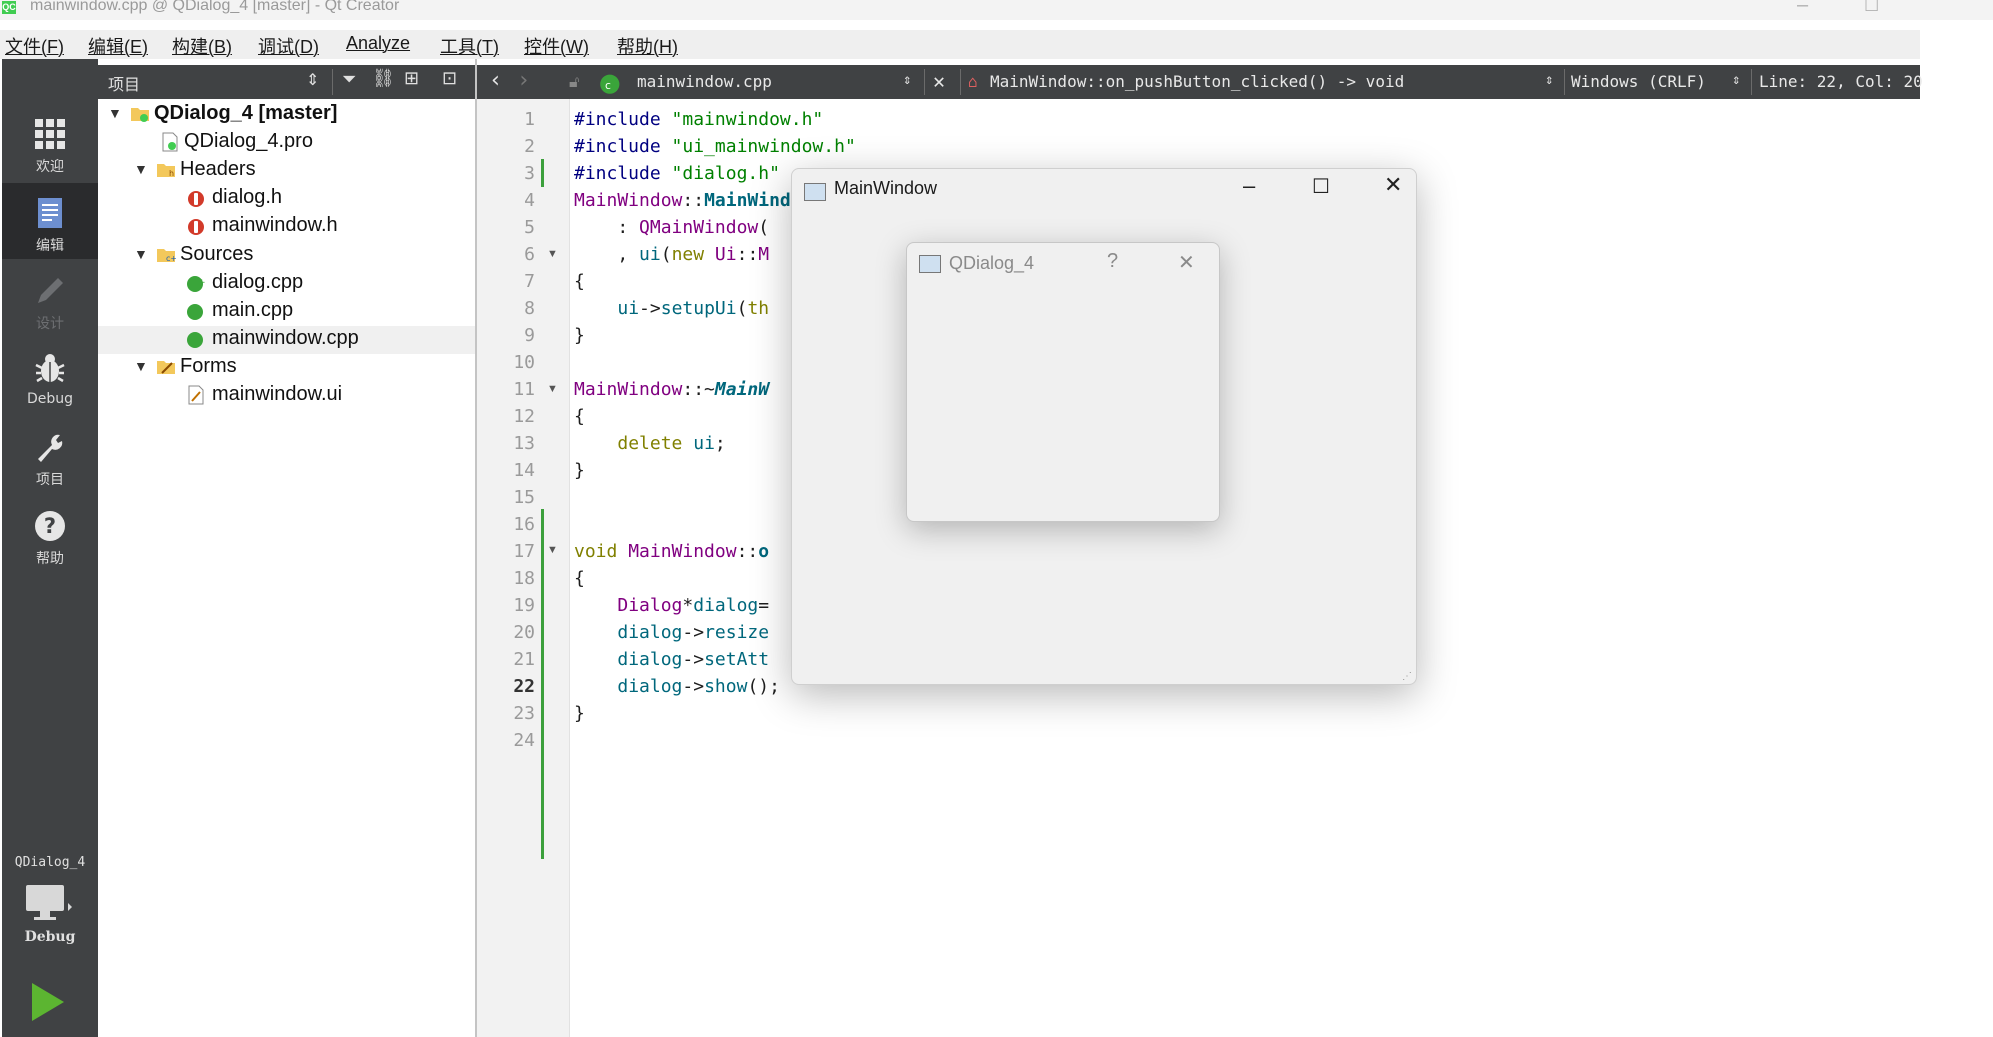 Image resolution: width=1993 pixels, height=1037 pixels. What do you see at coordinates (495, 80) in the screenshot?
I see `back-icon: ‹` at bounding box center [495, 80].